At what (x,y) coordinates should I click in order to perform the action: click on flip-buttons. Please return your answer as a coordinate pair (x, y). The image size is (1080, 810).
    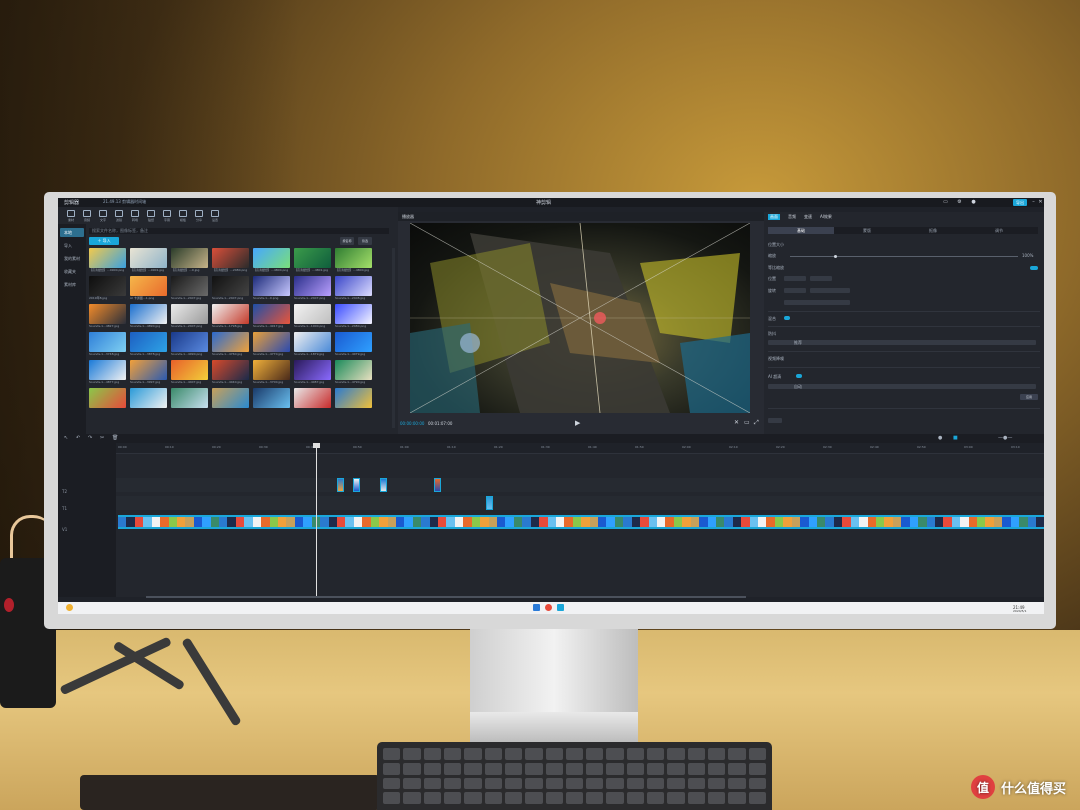
    Looking at the image, I should click on (817, 302).